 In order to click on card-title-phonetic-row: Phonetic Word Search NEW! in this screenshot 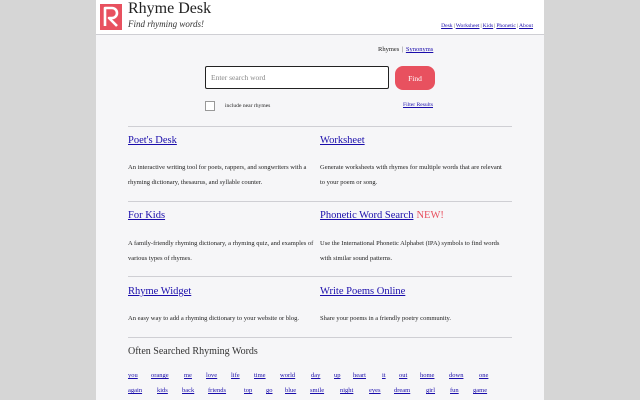, I will do `click(382, 215)`.